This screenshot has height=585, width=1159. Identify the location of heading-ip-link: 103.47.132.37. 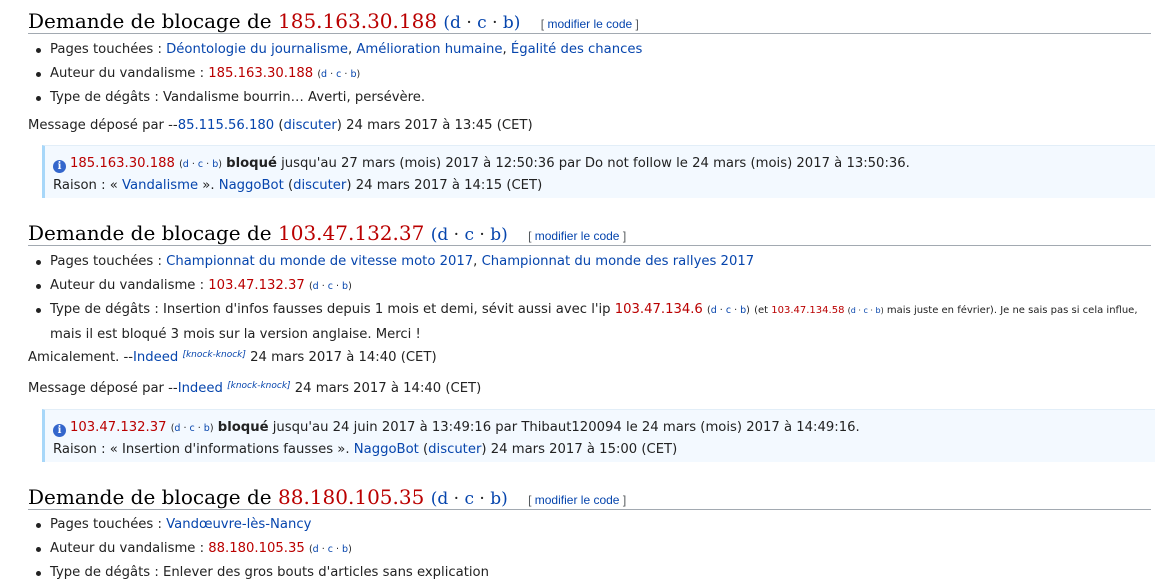
(351, 233).